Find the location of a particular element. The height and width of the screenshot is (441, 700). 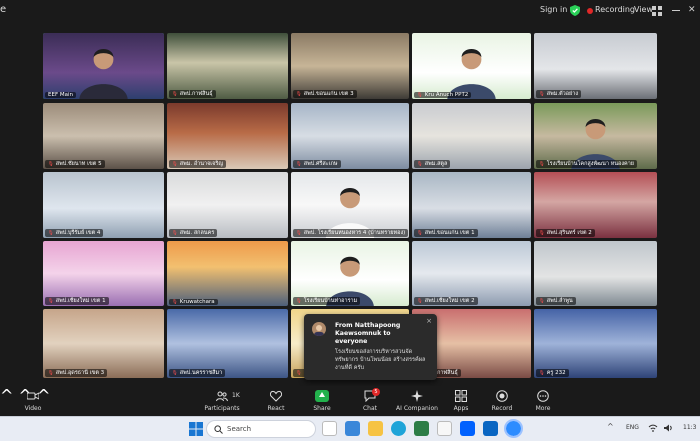

excel-icon is located at coordinates (421, 428).